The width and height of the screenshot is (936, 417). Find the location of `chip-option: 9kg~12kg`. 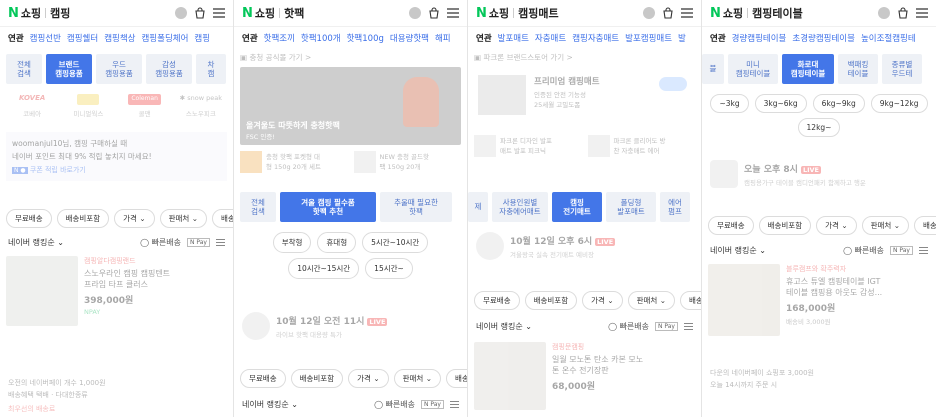

chip-option: 9kg~12kg is located at coordinates (899, 103).